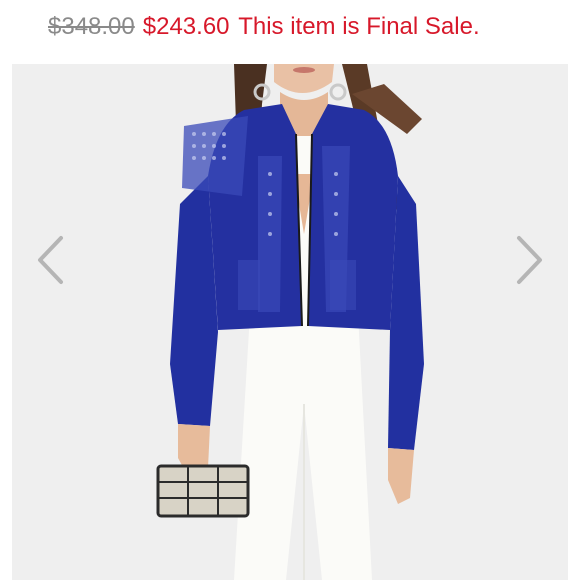 The height and width of the screenshot is (580, 580). I want to click on chevron-right-icon, so click(529, 260).